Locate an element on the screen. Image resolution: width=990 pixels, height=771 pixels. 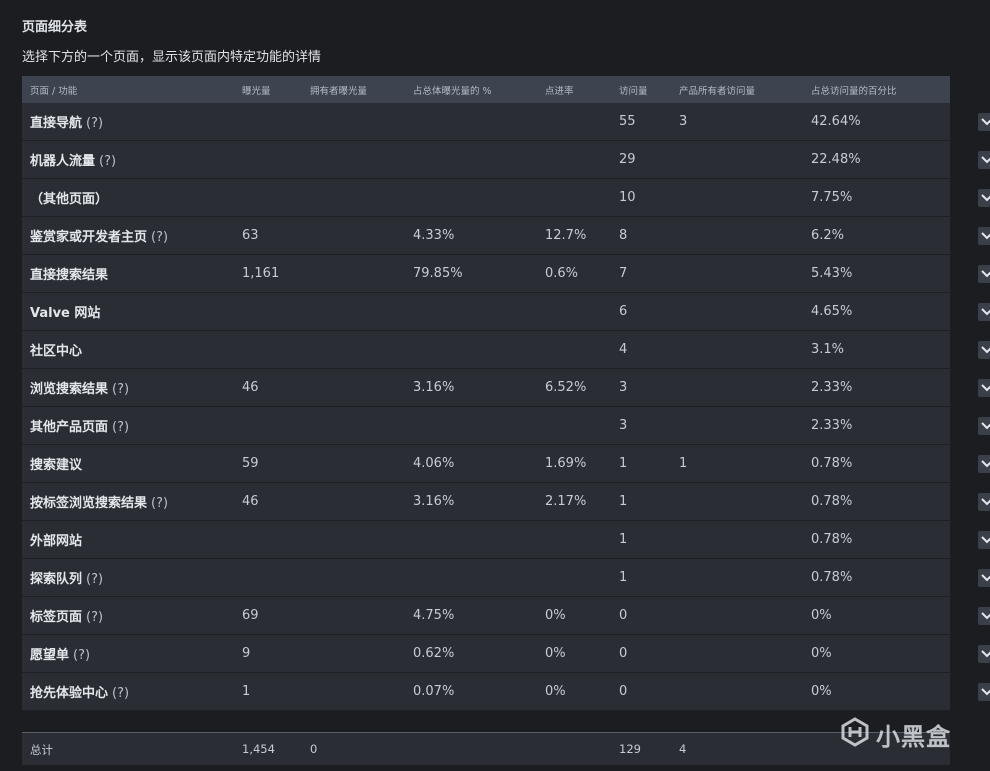
row-impressions: 59 is located at coordinates (250, 463).